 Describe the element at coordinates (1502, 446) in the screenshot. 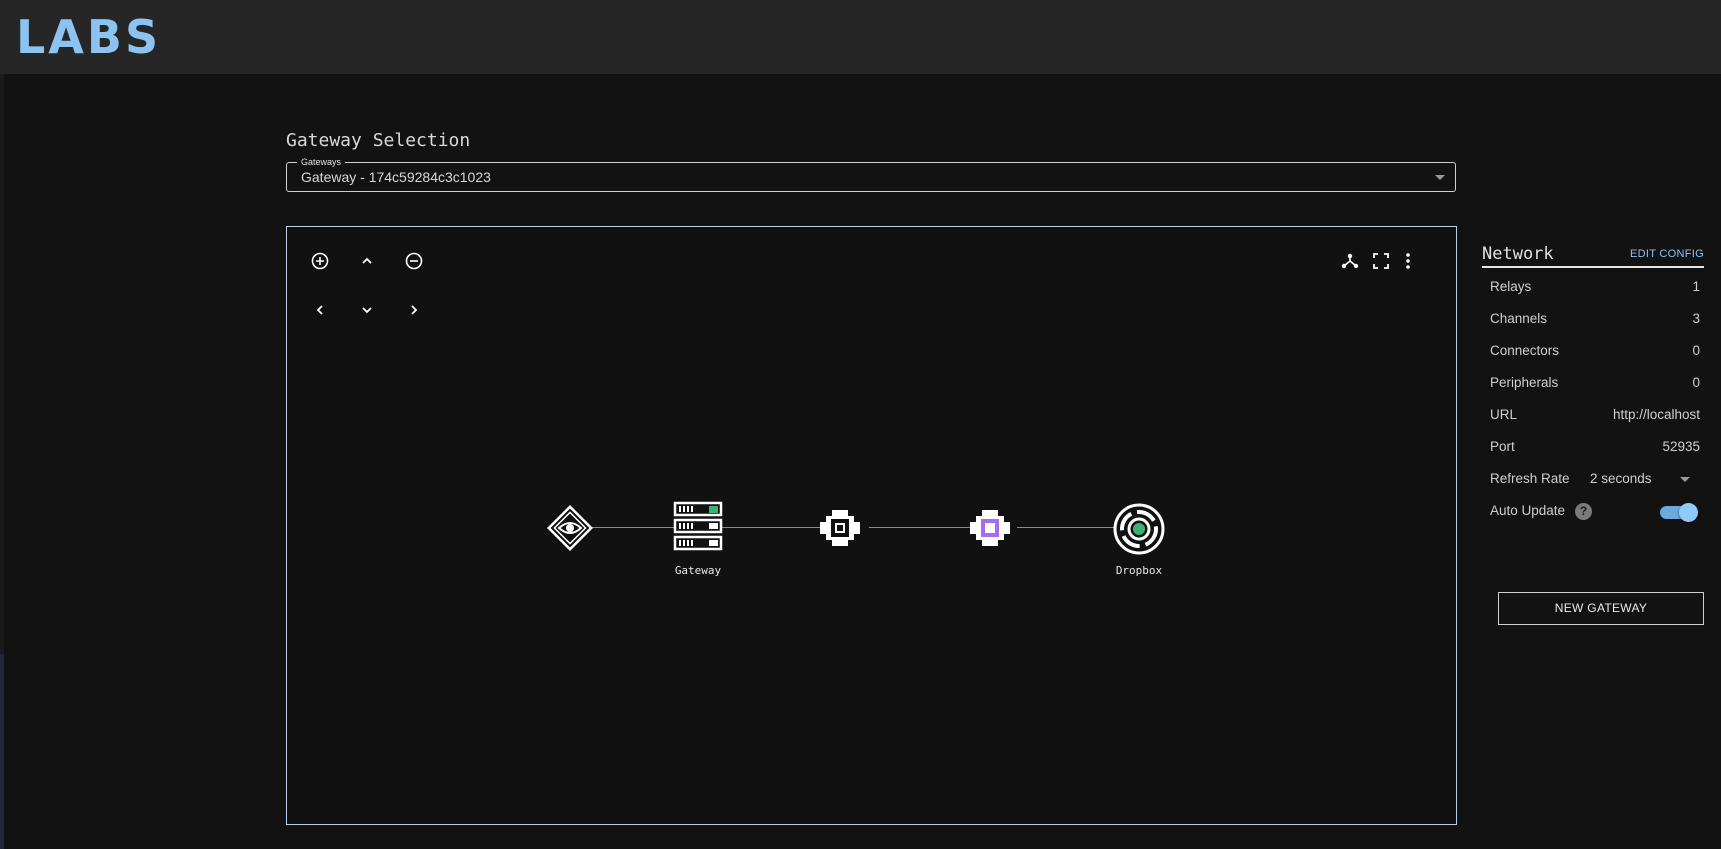

I see `stat-label: Port` at that location.